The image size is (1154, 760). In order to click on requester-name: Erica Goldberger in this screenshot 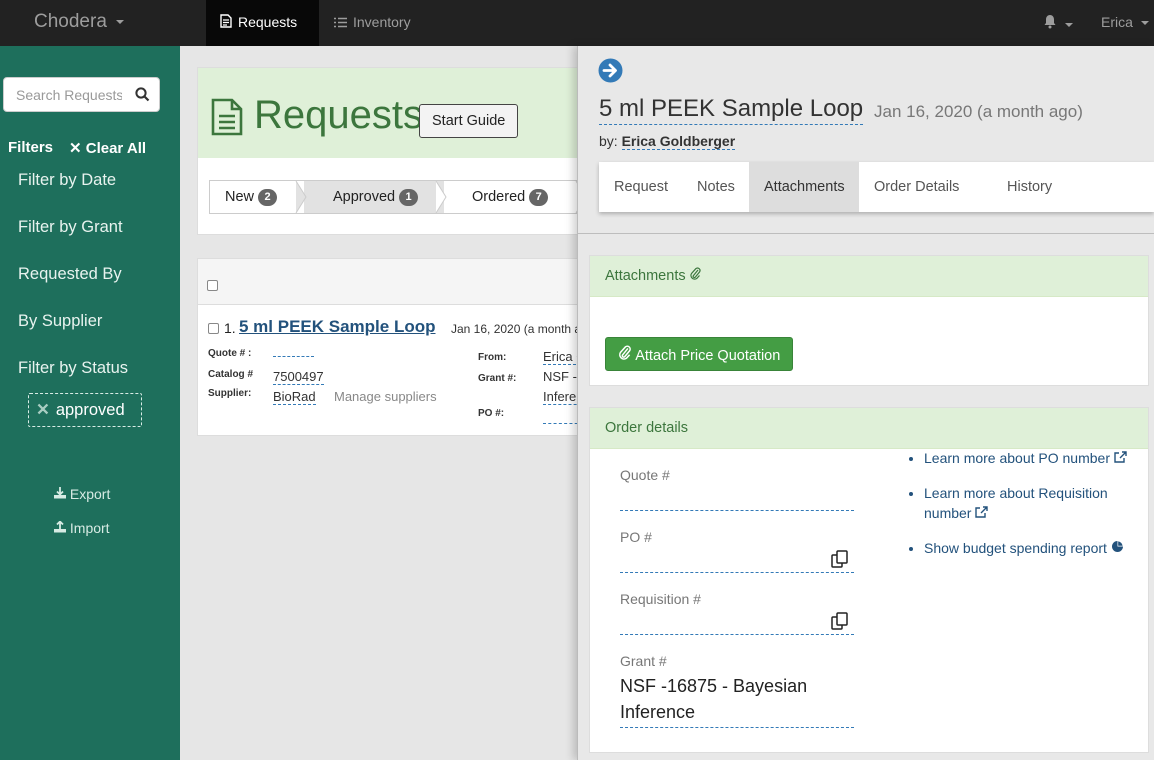, I will do `click(678, 141)`.